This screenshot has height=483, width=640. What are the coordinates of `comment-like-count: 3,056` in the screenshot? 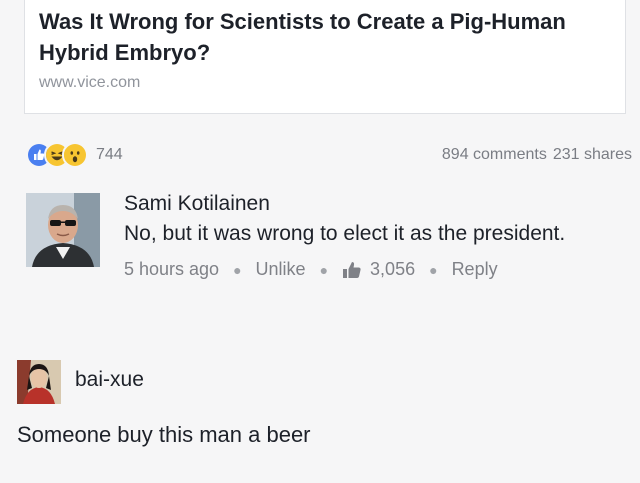 It's located at (378, 269).